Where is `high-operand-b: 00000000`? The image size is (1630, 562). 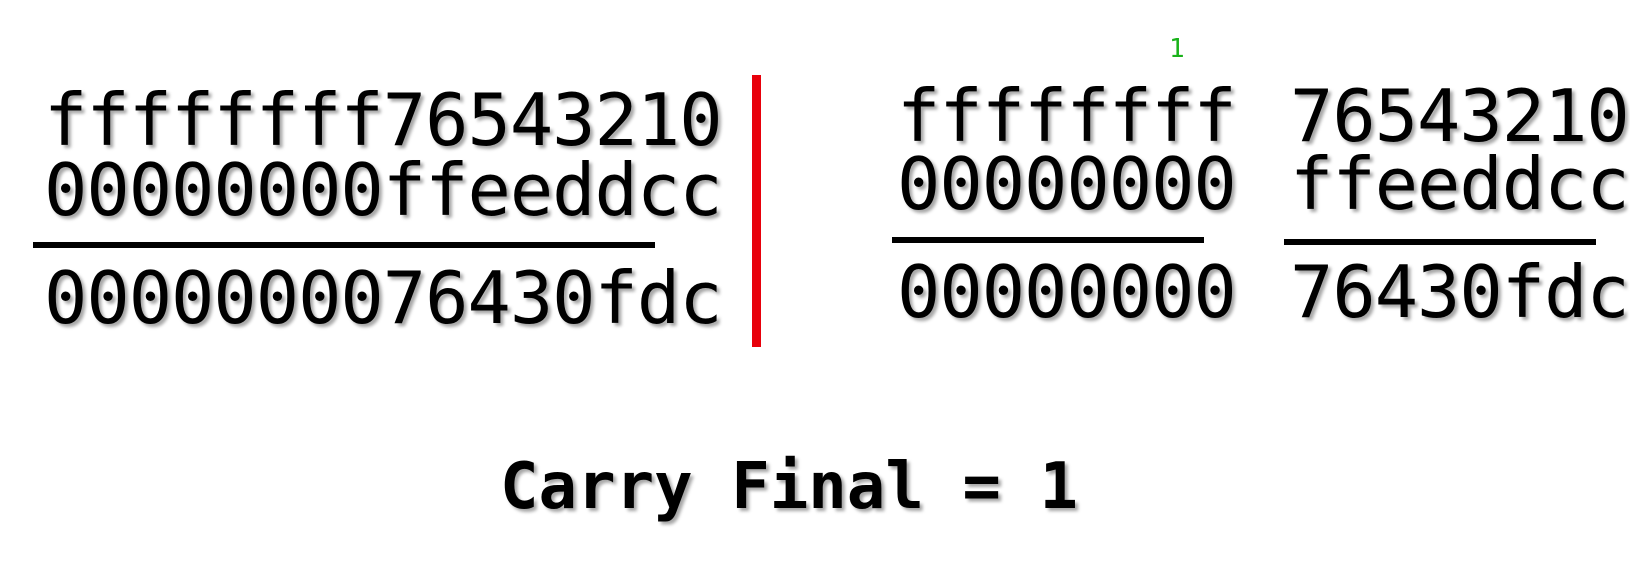
high-operand-b: 00000000 is located at coordinates (1067, 184).